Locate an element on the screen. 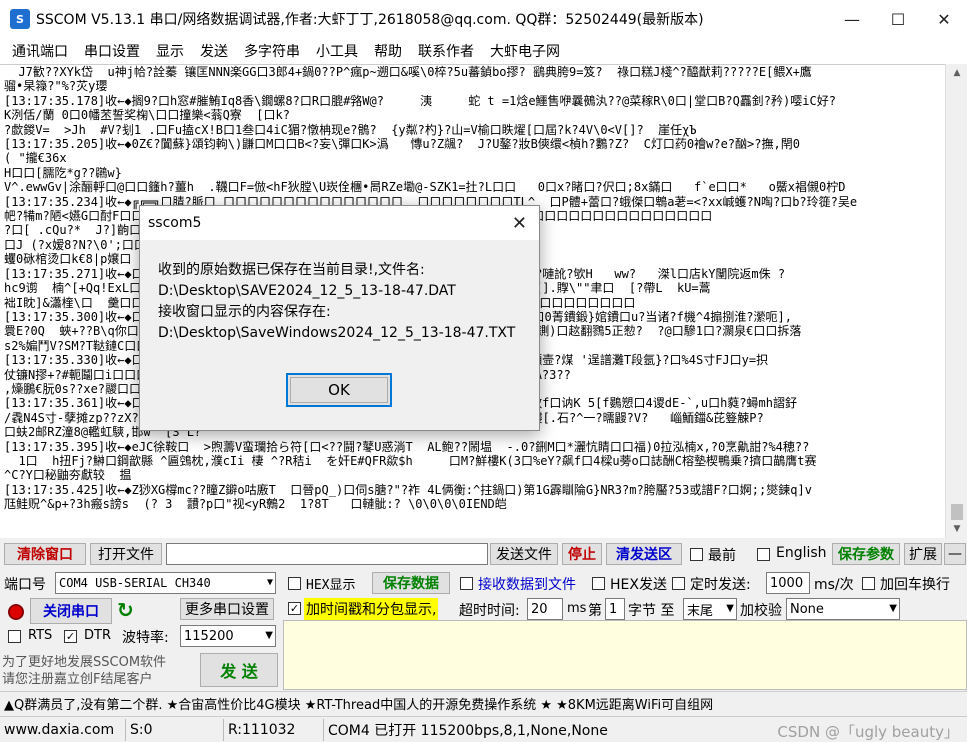 The image size is (967, 742). close-port-button: 关闭串口 is located at coordinates (71, 611).